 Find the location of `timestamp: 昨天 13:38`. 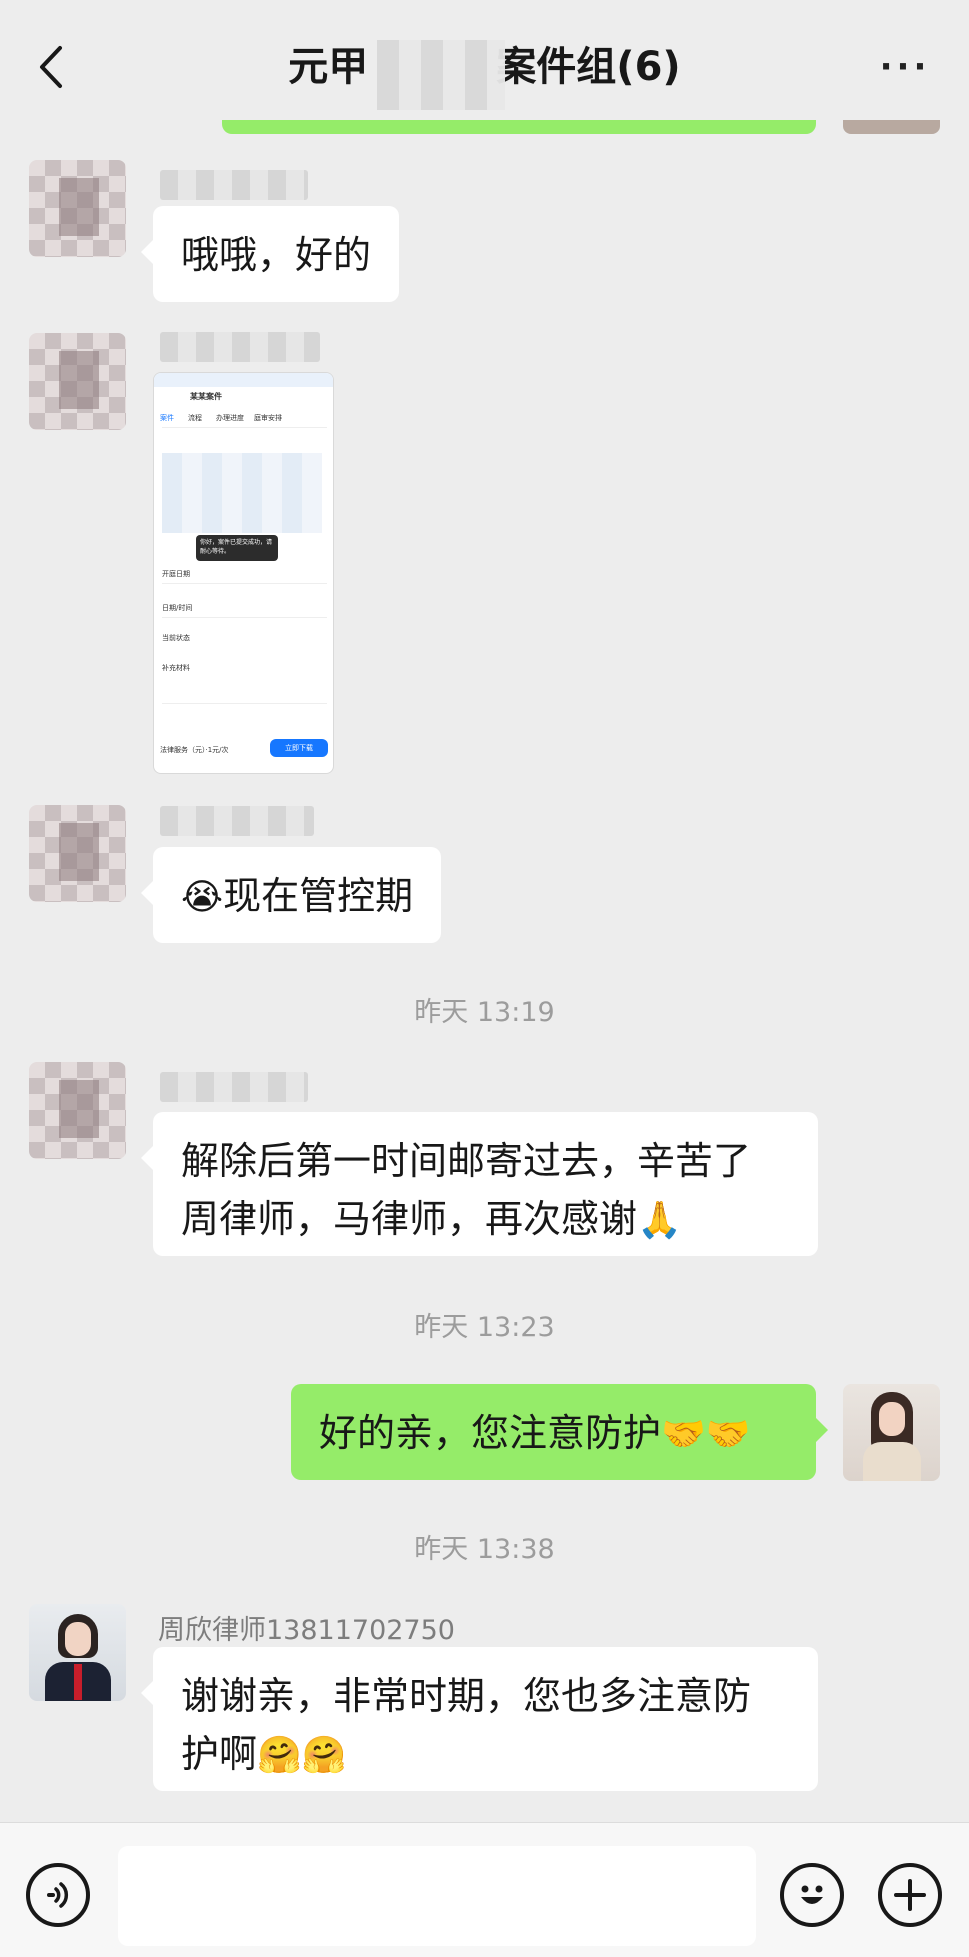

timestamp: 昨天 13:38 is located at coordinates (484, 1549).